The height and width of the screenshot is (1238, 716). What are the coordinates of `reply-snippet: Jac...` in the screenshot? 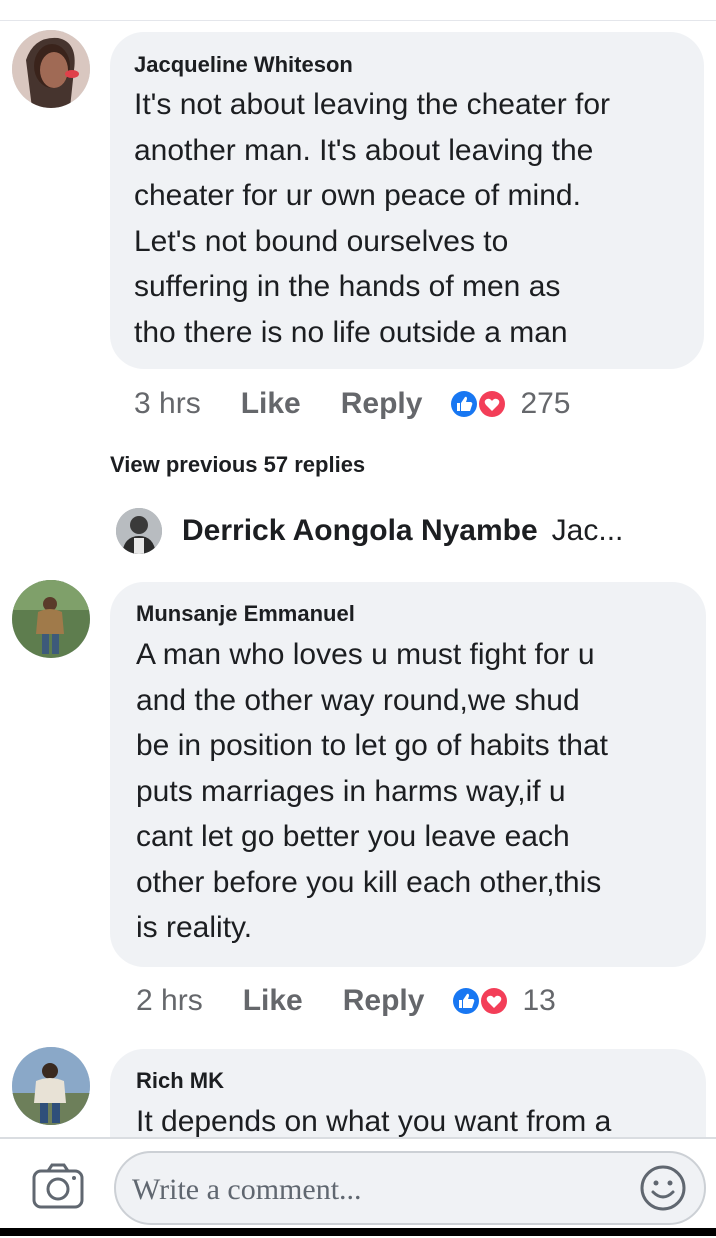 It's located at (587, 530).